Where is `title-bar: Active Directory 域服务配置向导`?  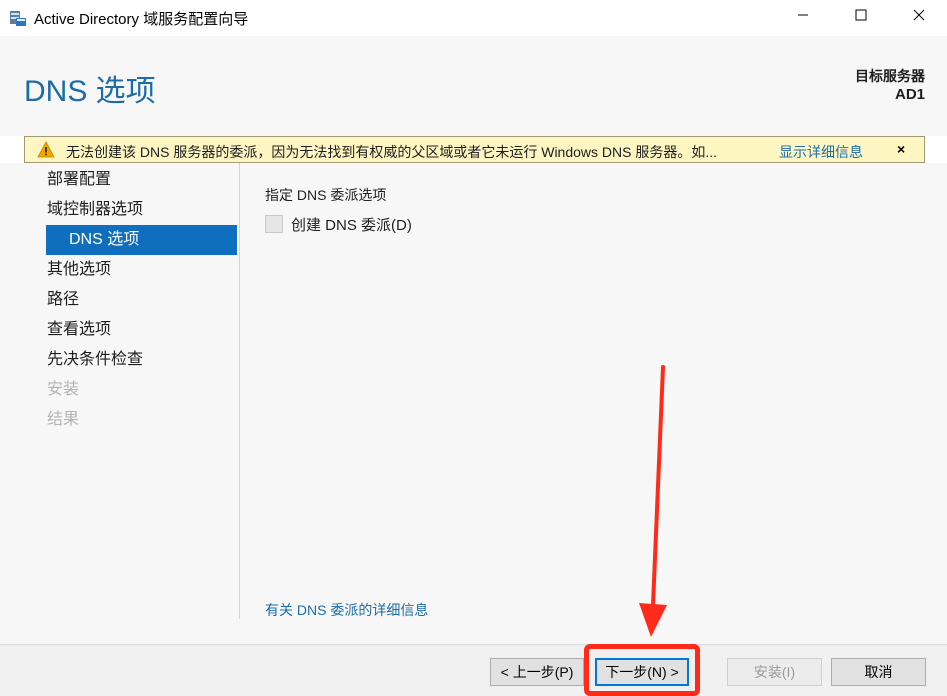 title-bar: Active Directory 域服务配置向导 is located at coordinates (473, 18).